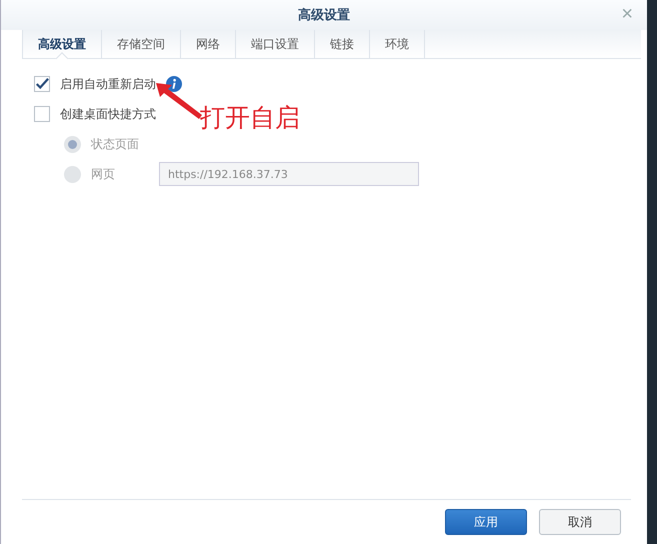 The height and width of the screenshot is (544, 657). Describe the element at coordinates (486, 522) in the screenshot. I see `apply-button: 应用` at that location.